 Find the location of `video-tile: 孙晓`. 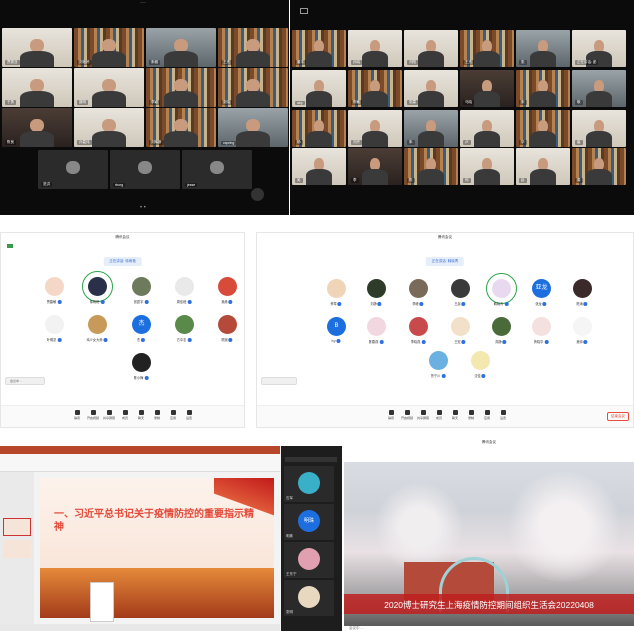

video-tile: 孙晓 is located at coordinates (375, 48).